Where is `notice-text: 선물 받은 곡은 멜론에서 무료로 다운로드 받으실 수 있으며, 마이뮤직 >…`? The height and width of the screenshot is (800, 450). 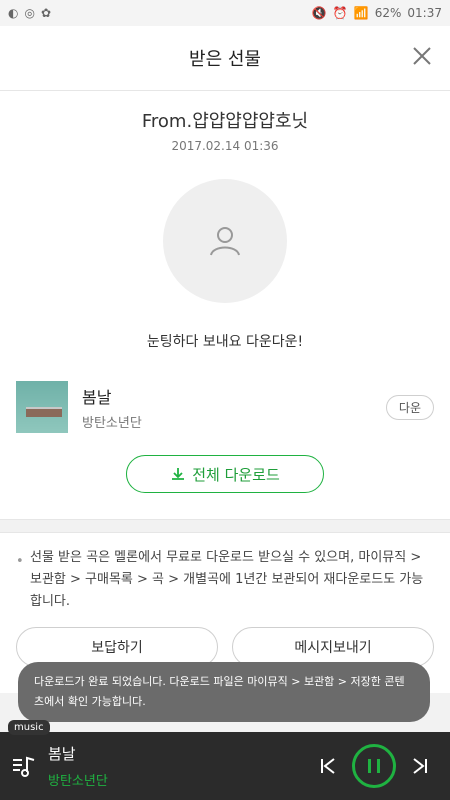
notice-text: 선물 받은 곡은 멜론에서 무료로 다운로드 받으실 수 있으며, 마이뮤직 >… is located at coordinates (227, 579).